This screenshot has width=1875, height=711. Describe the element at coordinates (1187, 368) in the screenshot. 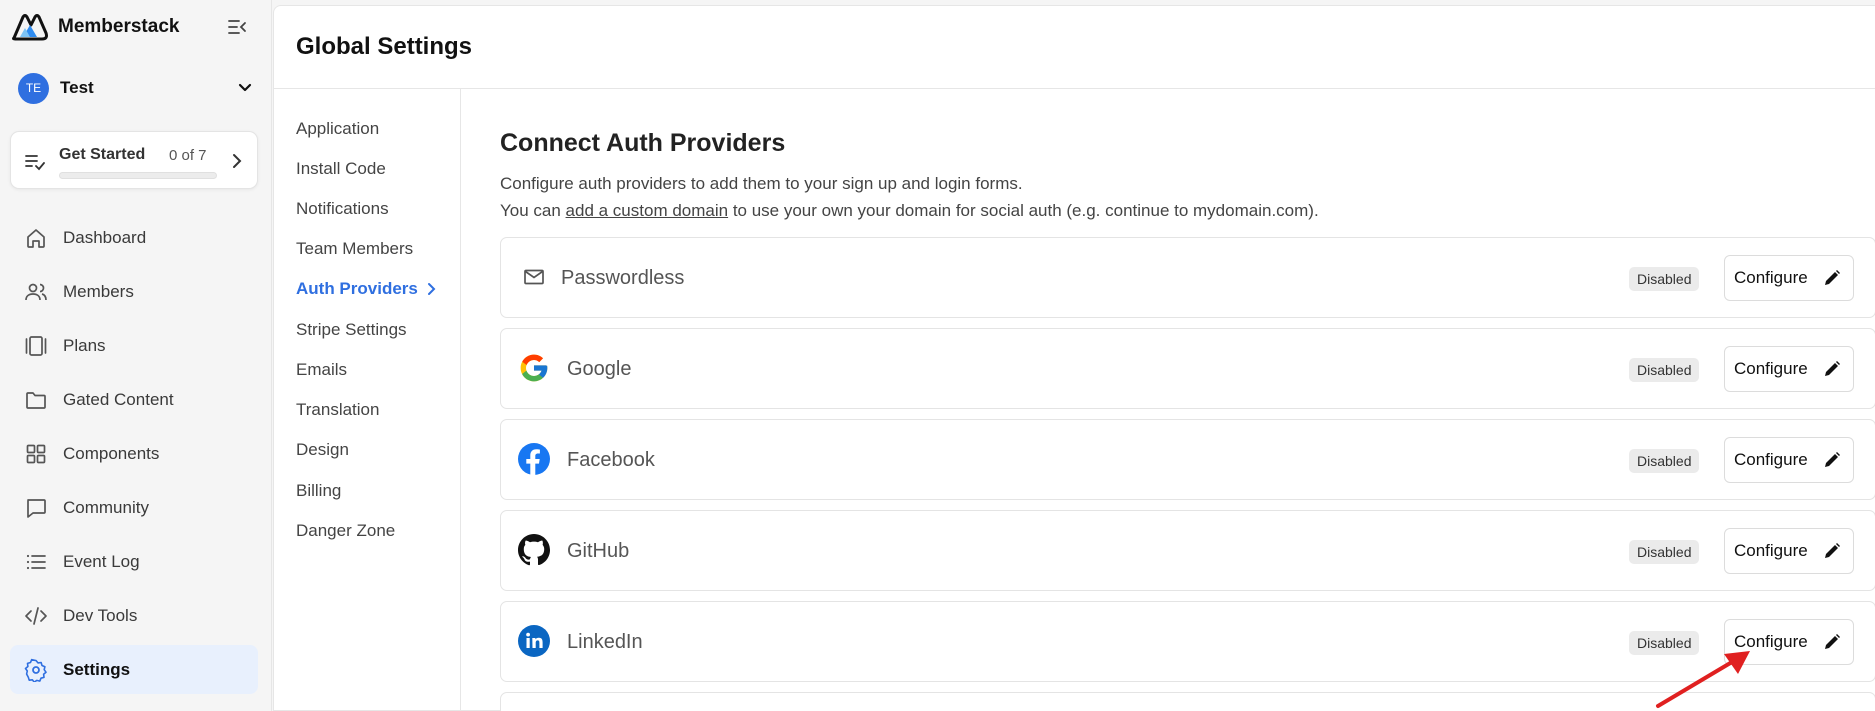

I see `provider-row-google: Google Disabled Configure` at that location.